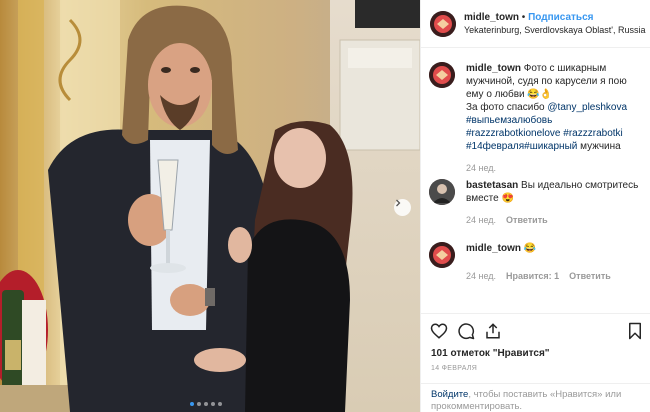  I want to click on header-username: midle_town, so click(491, 17).